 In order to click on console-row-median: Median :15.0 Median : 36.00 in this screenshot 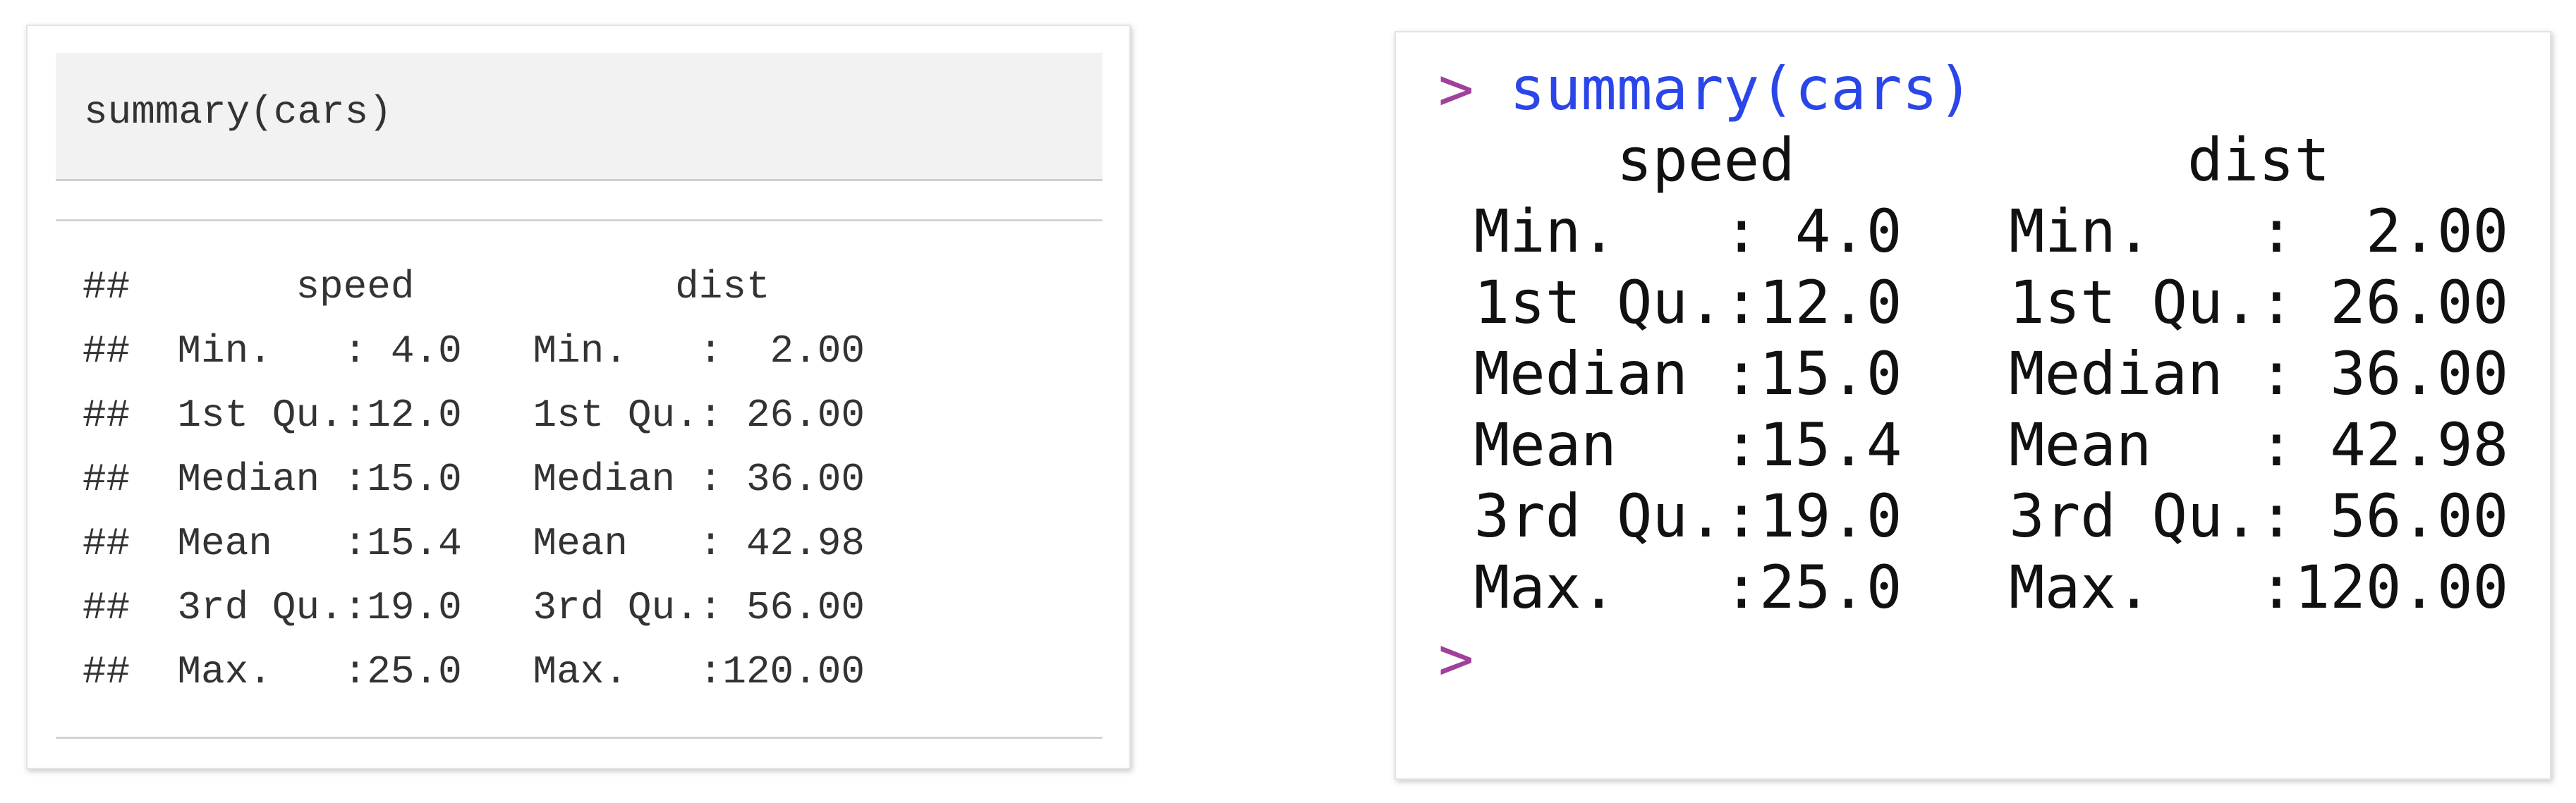, I will do `click(2007, 373)`.